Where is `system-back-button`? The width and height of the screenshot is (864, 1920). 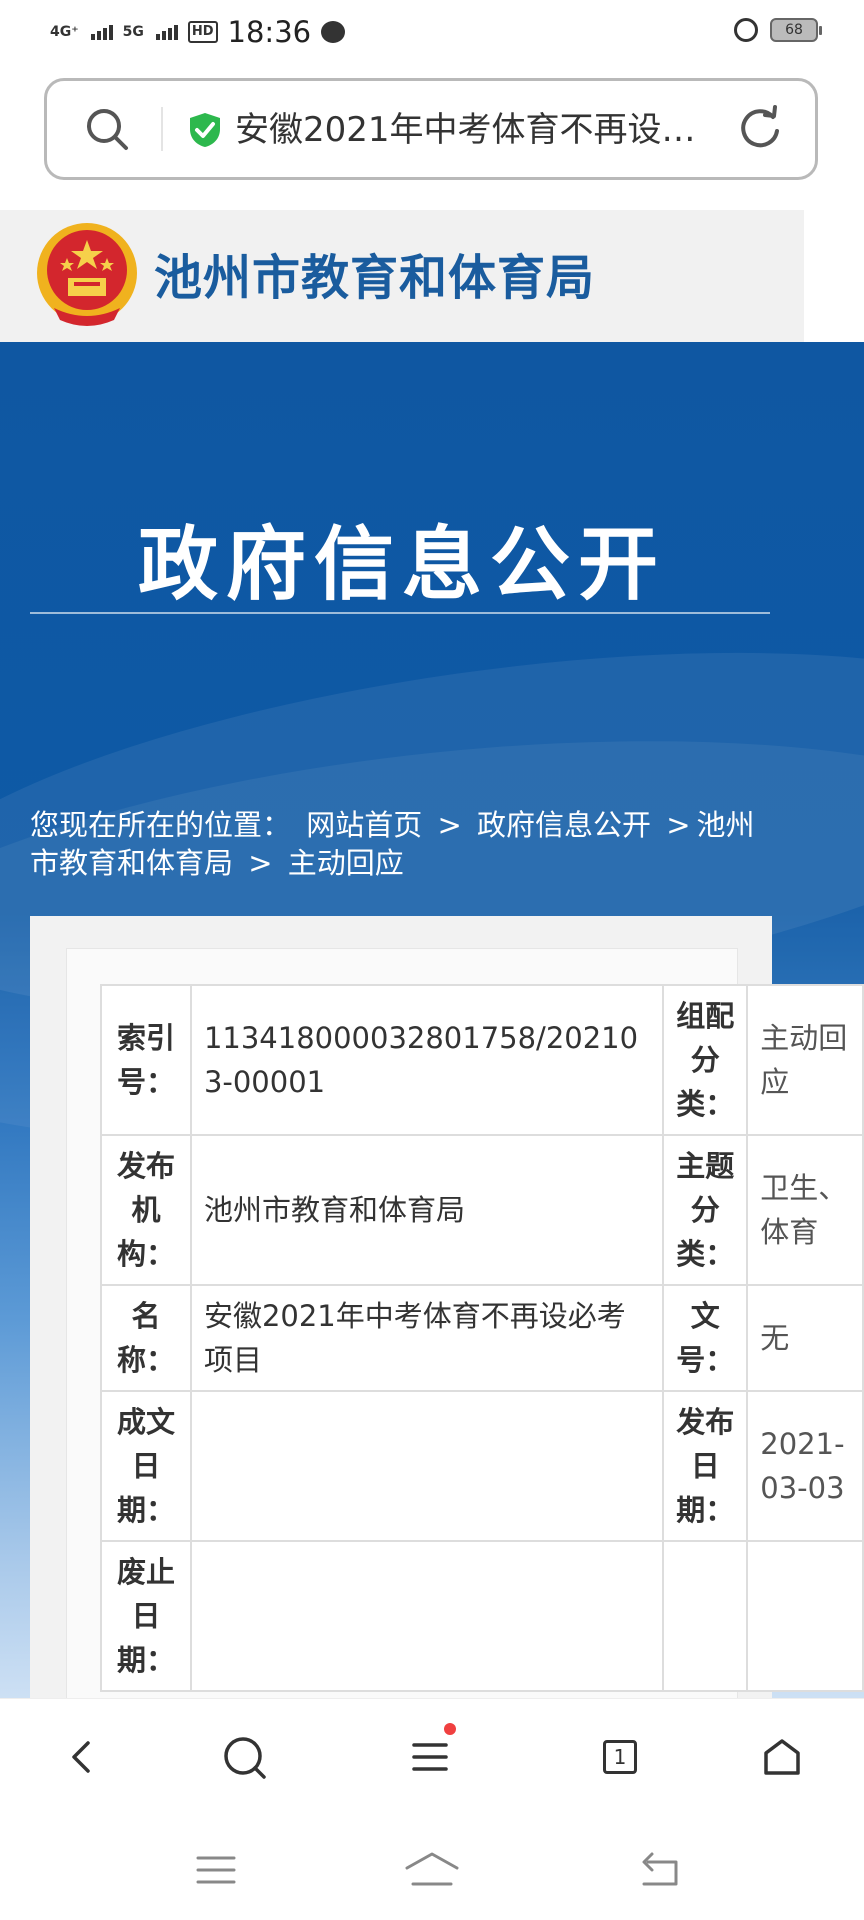
system-back-button is located at coordinates (660, 1870).